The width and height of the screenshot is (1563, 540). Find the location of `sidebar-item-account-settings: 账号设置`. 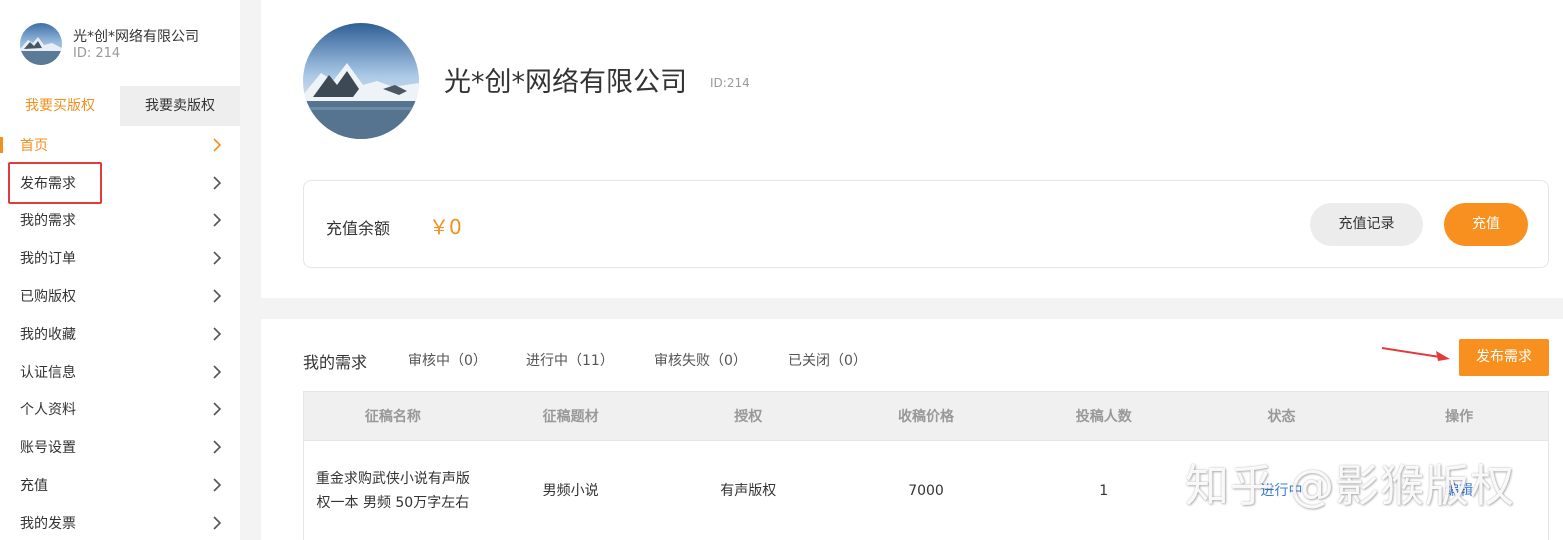

sidebar-item-account-settings: 账号设置 is located at coordinates (120, 447).